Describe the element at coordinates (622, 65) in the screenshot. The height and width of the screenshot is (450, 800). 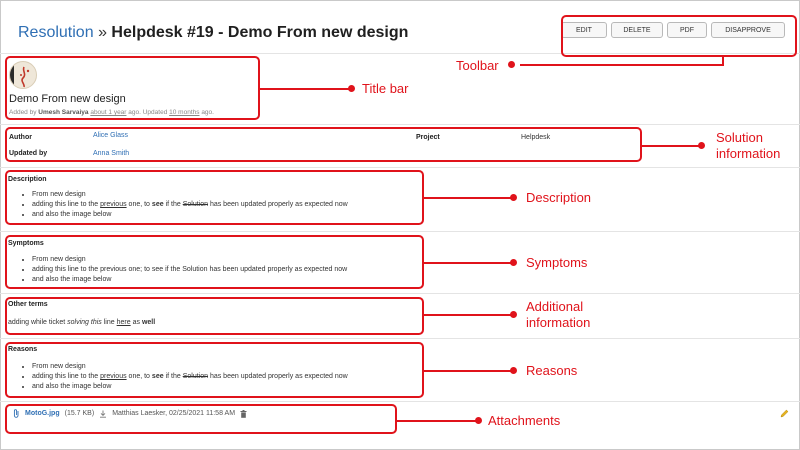
I see `toolbar-connector` at that location.